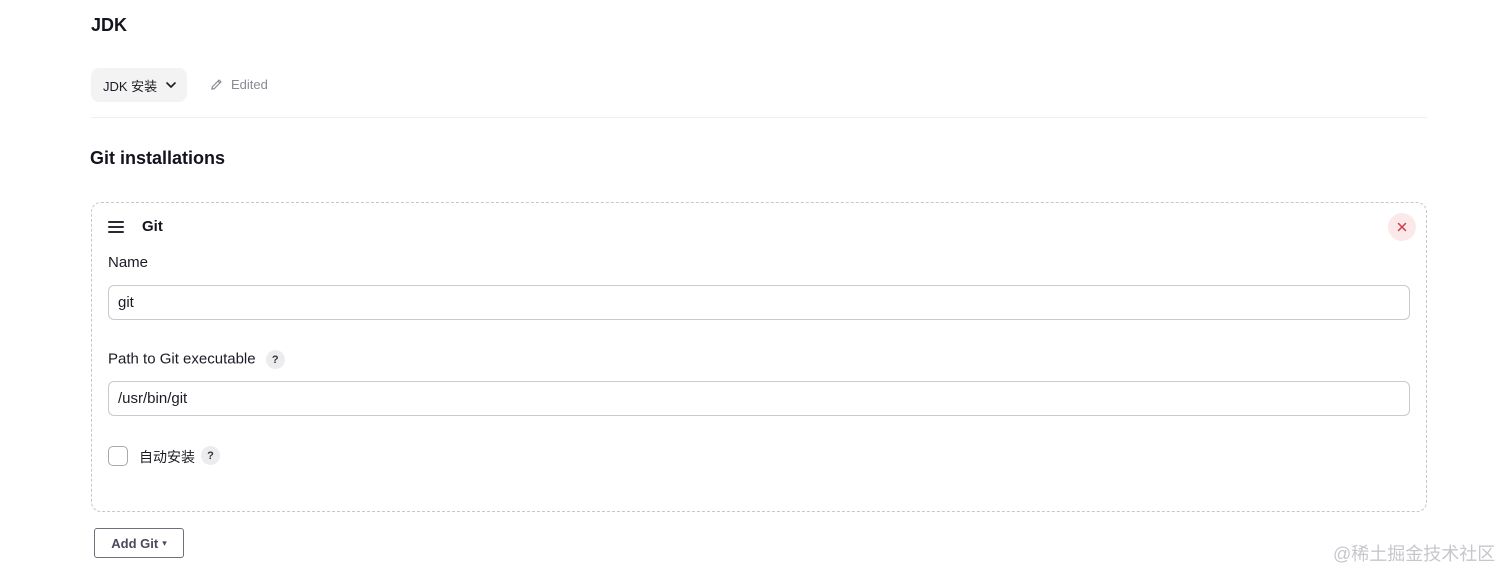 Image resolution: width=1512 pixels, height=579 pixels. Describe the element at coordinates (759, 302) in the screenshot. I see `name-input` at that location.